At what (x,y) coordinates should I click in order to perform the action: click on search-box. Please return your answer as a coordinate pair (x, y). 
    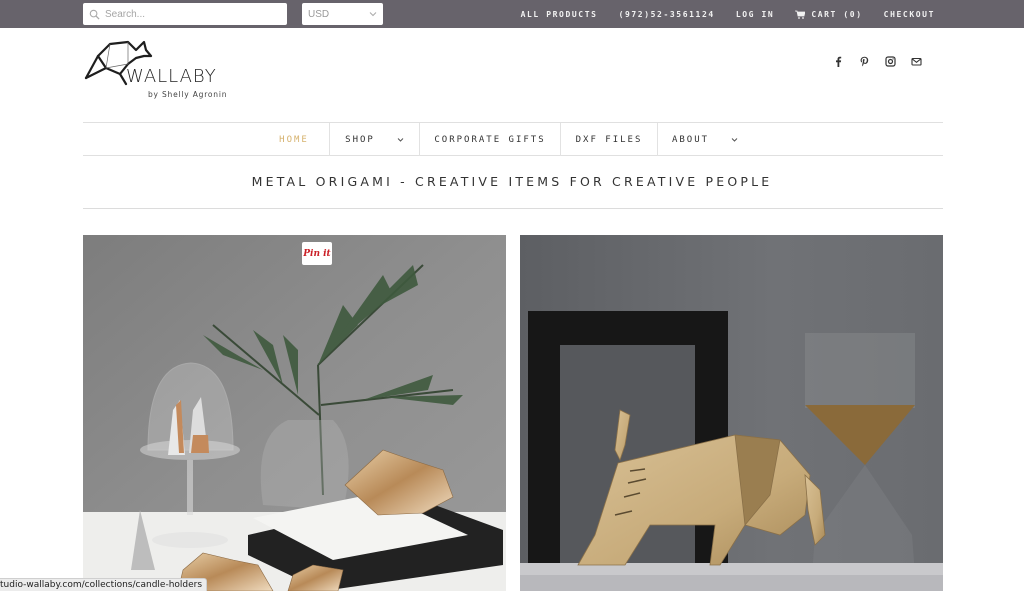
    Looking at the image, I should click on (185, 14).